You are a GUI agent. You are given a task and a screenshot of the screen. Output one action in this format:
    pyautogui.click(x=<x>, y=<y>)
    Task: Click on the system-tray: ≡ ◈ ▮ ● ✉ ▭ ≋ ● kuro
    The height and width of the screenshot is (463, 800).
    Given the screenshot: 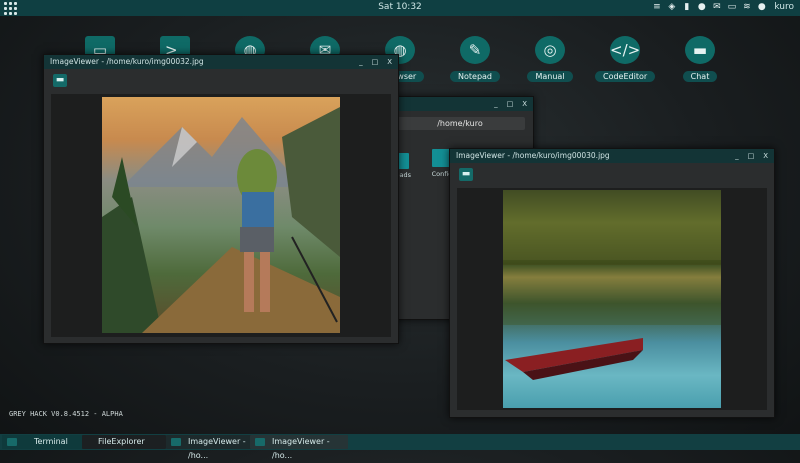 What is the action you would take?
    pyautogui.click(x=723, y=7)
    